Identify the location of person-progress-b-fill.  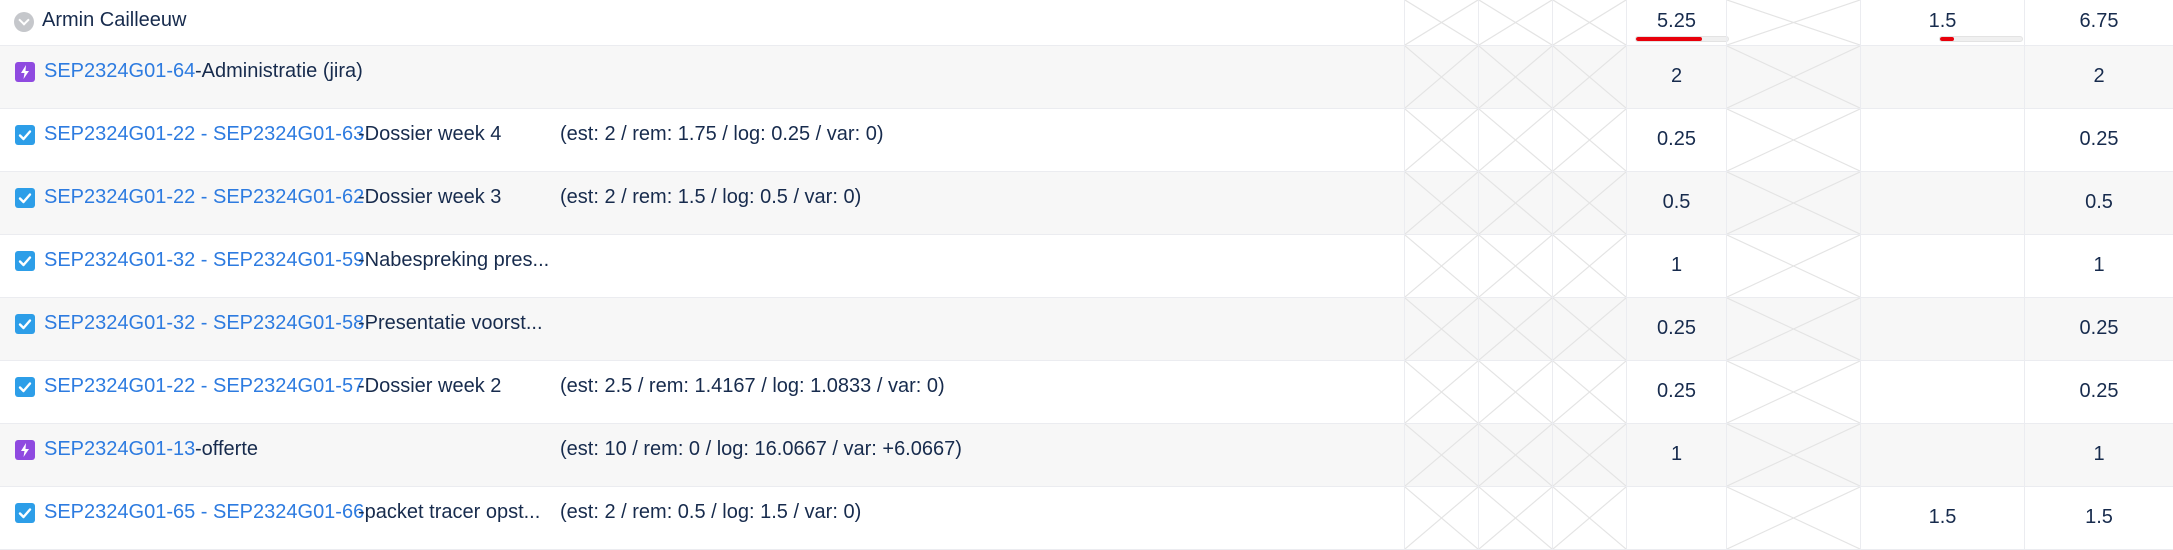
(1947, 39).